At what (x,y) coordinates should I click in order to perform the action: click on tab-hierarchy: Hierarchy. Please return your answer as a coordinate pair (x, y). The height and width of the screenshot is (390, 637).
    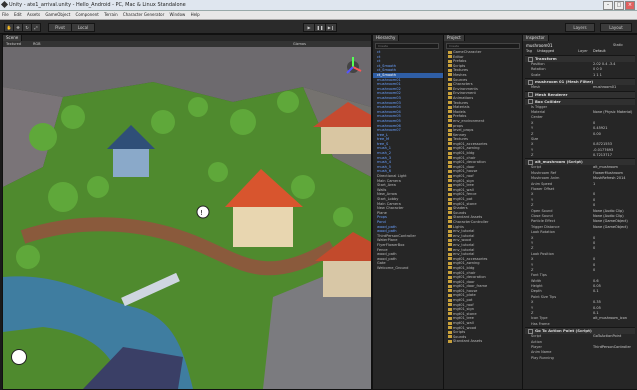
    Looking at the image, I should click on (386, 38).